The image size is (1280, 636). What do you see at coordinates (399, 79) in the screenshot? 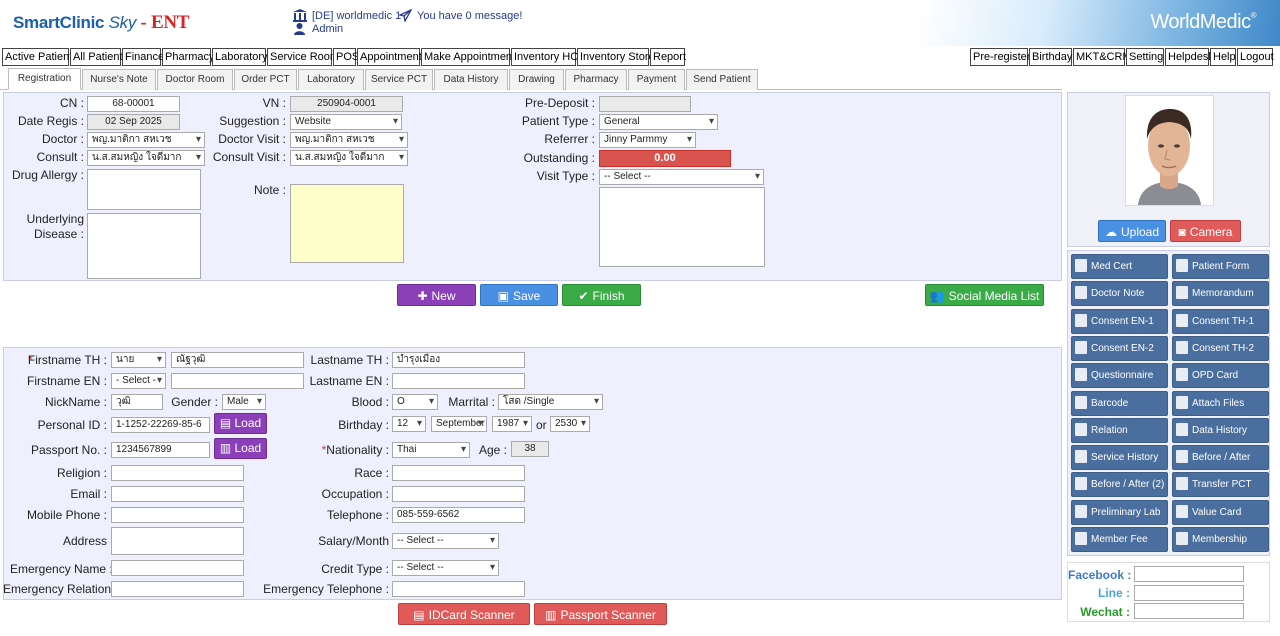
I see `tab-service-pct: Service PCT` at bounding box center [399, 79].